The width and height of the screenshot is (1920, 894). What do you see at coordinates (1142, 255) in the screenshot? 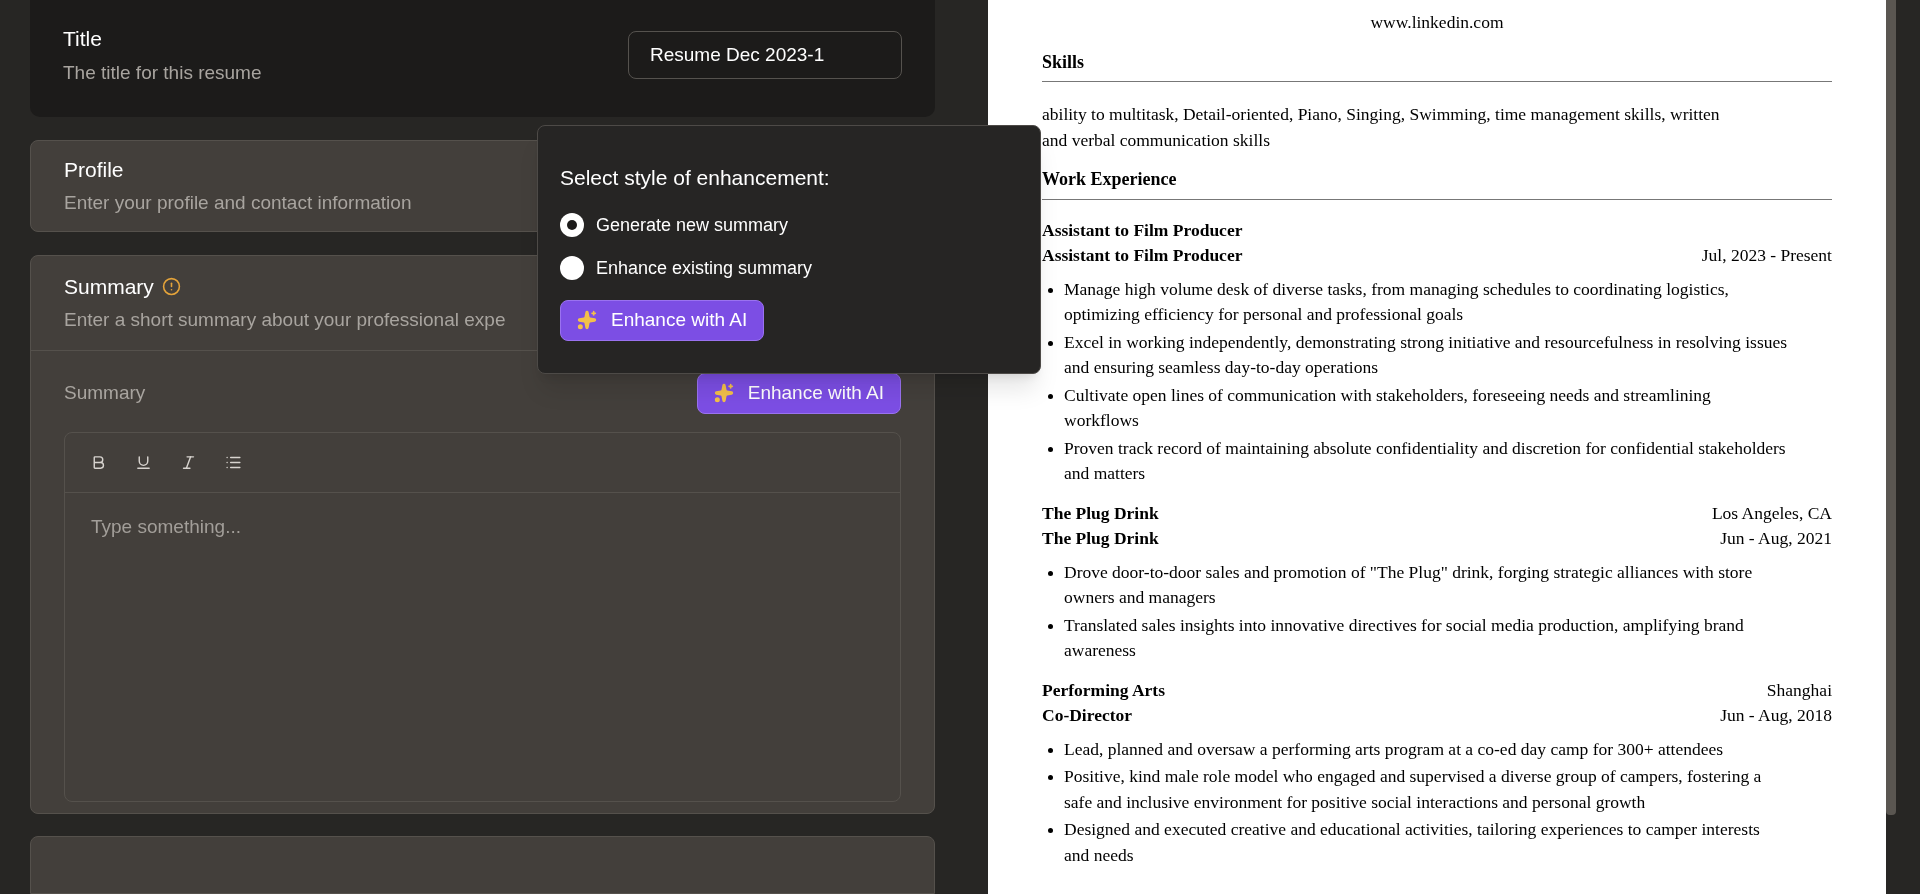
I see `entry-subtitle: Assistant to Film Producer` at bounding box center [1142, 255].